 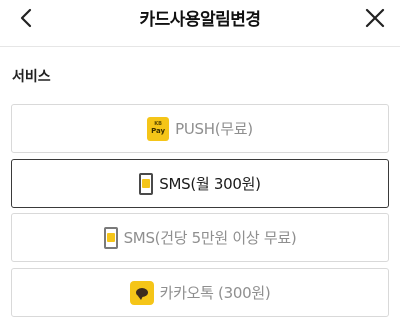 I want to click on kb-pay-icon: KB Pay, so click(x=158, y=128).